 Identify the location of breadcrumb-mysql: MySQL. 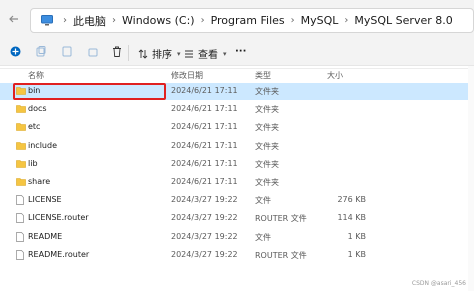
(320, 20).